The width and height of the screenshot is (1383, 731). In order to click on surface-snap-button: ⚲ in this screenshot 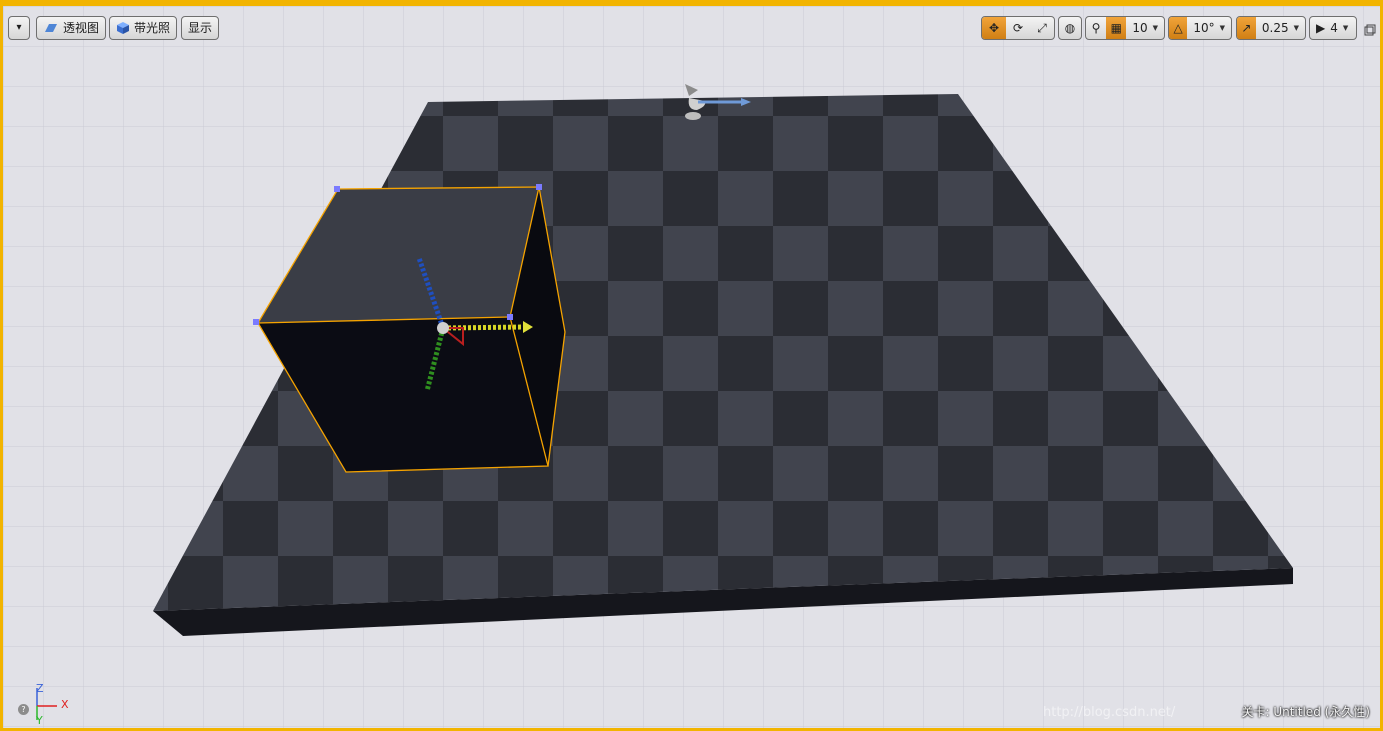, I will do `click(1096, 28)`.